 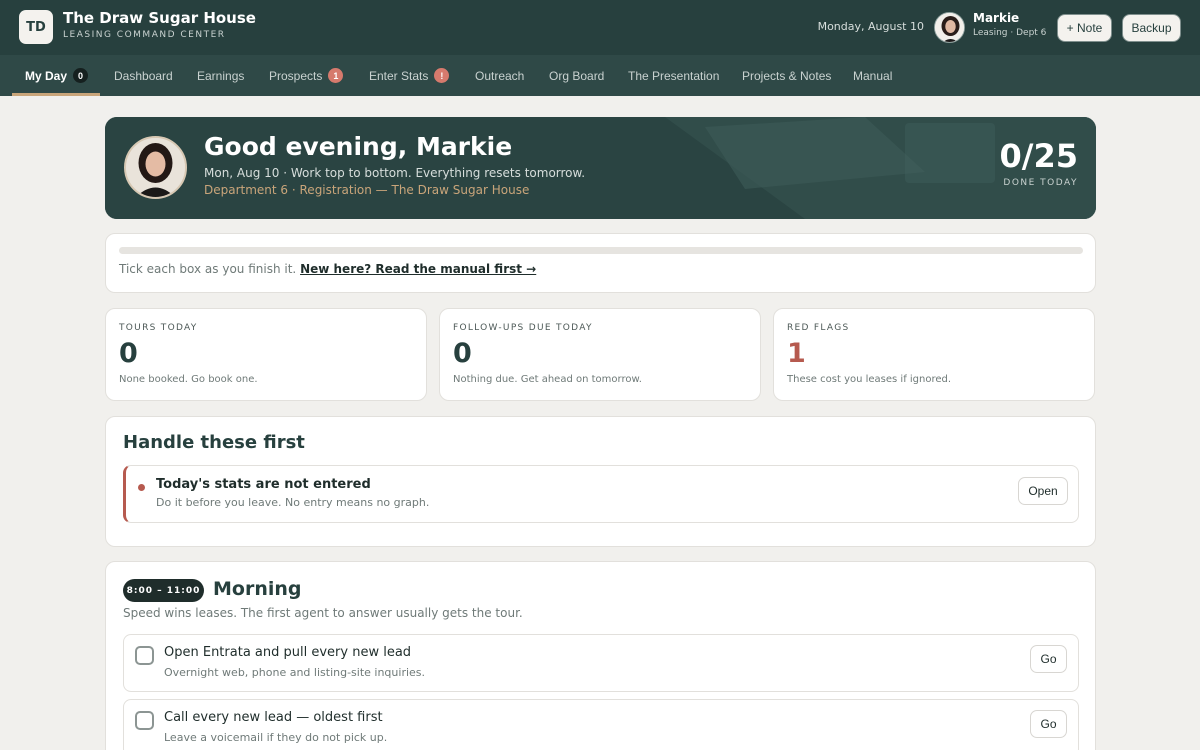 I want to click on portrait-icon, so click(x=155, y=167).